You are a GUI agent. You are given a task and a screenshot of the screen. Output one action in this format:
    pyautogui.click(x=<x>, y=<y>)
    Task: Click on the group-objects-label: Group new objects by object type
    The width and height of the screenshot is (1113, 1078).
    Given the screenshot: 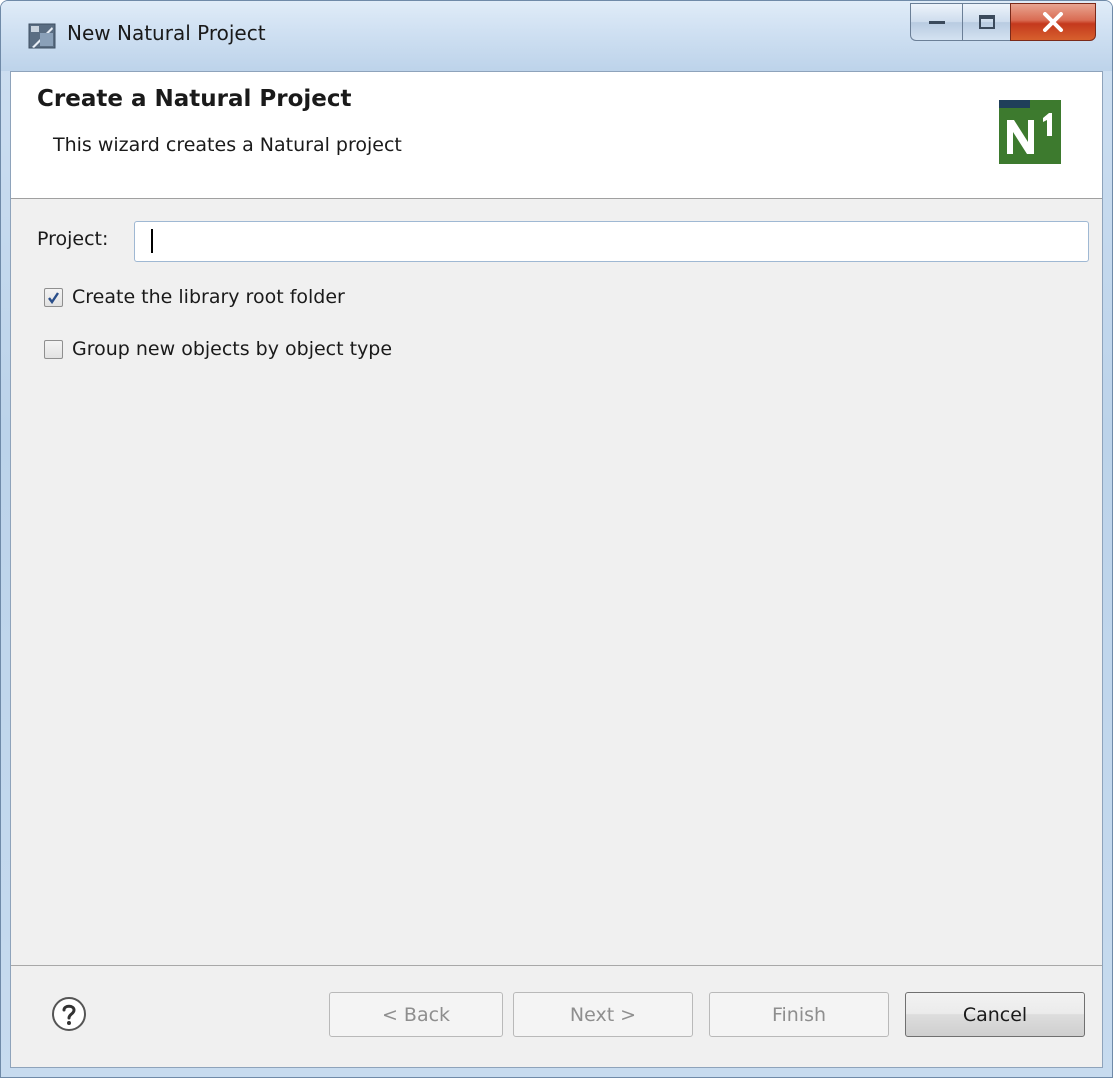 What is the action you would take?
    pyautogui.click(x=232, y=349)
    